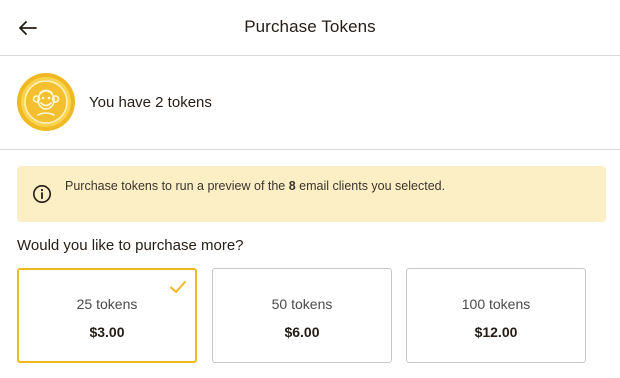  I want to click on option-amount: 50 tokens, so click(302, 304).